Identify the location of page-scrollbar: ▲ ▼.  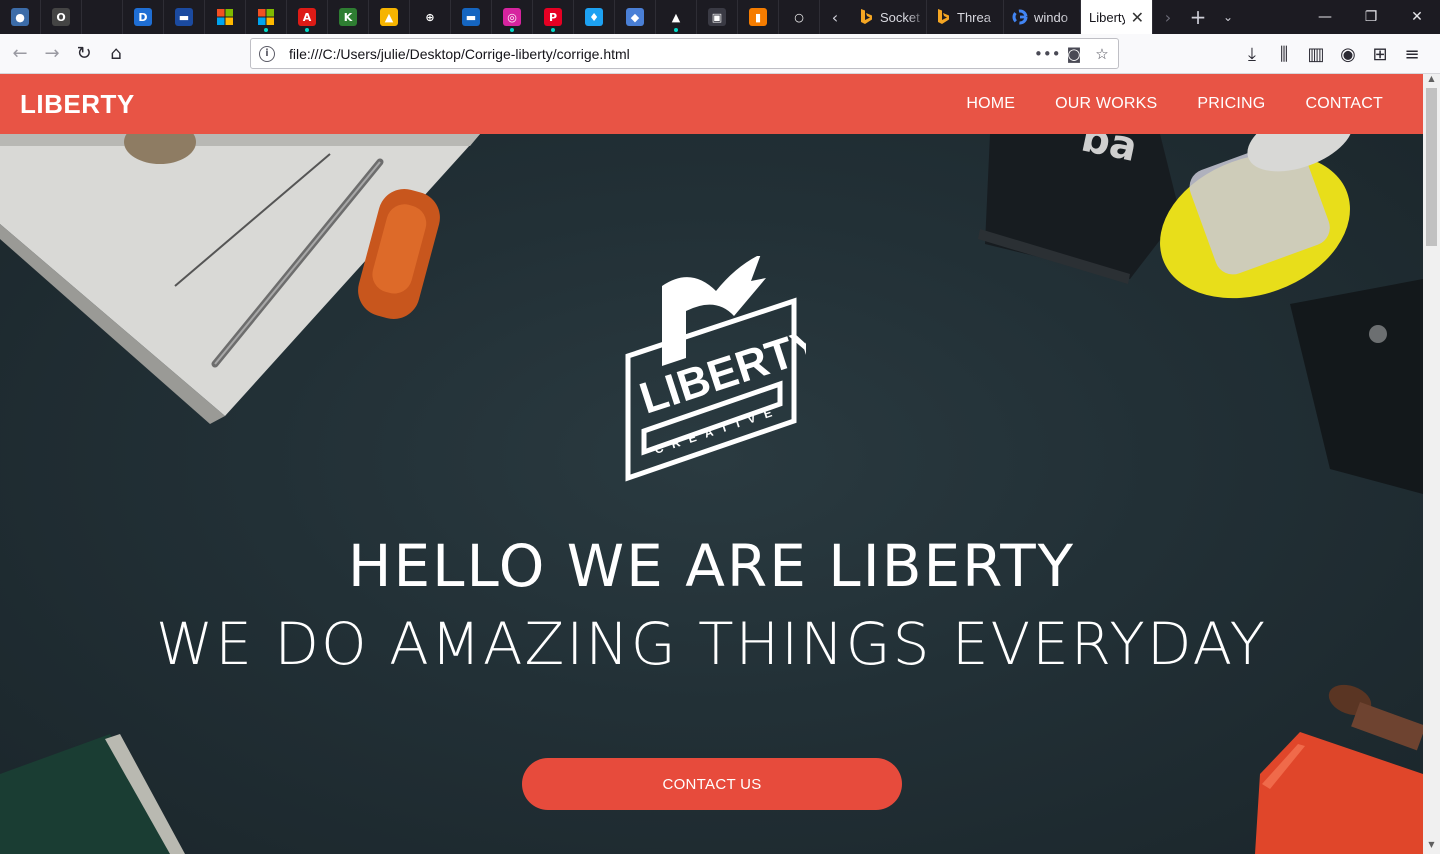
(1431, 464).